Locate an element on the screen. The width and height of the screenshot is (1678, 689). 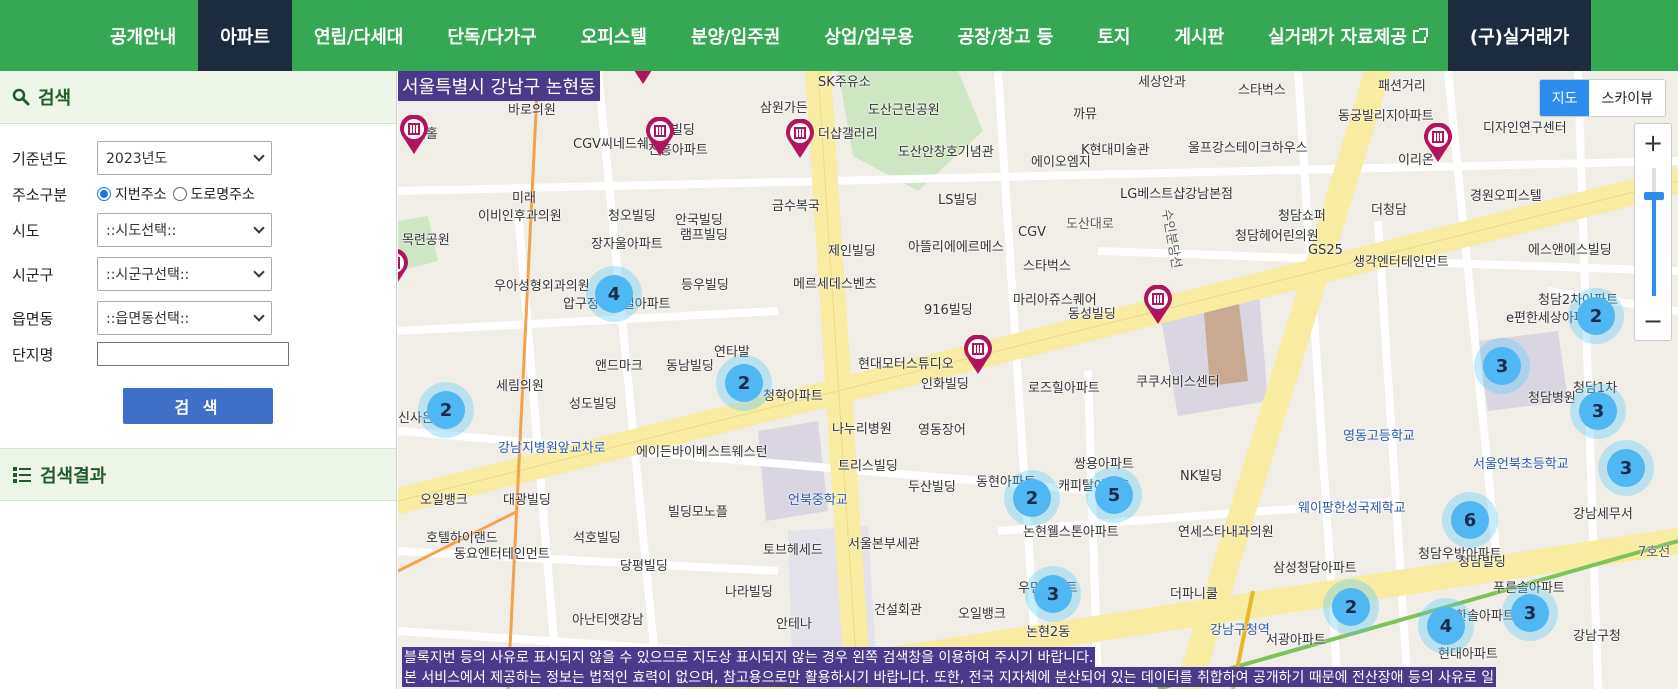
zoom-slider is located at coordinates (1653, 232).